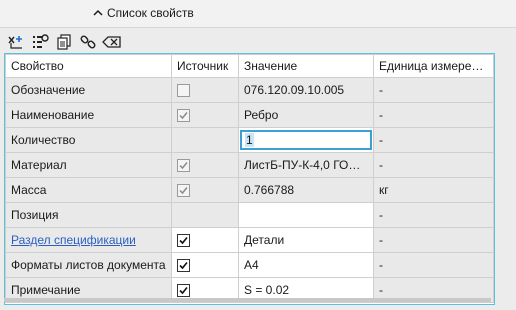 The height and width of the screenshot is (310, 516). I want to click on column-header-property: Свойство, so click(88, 66).